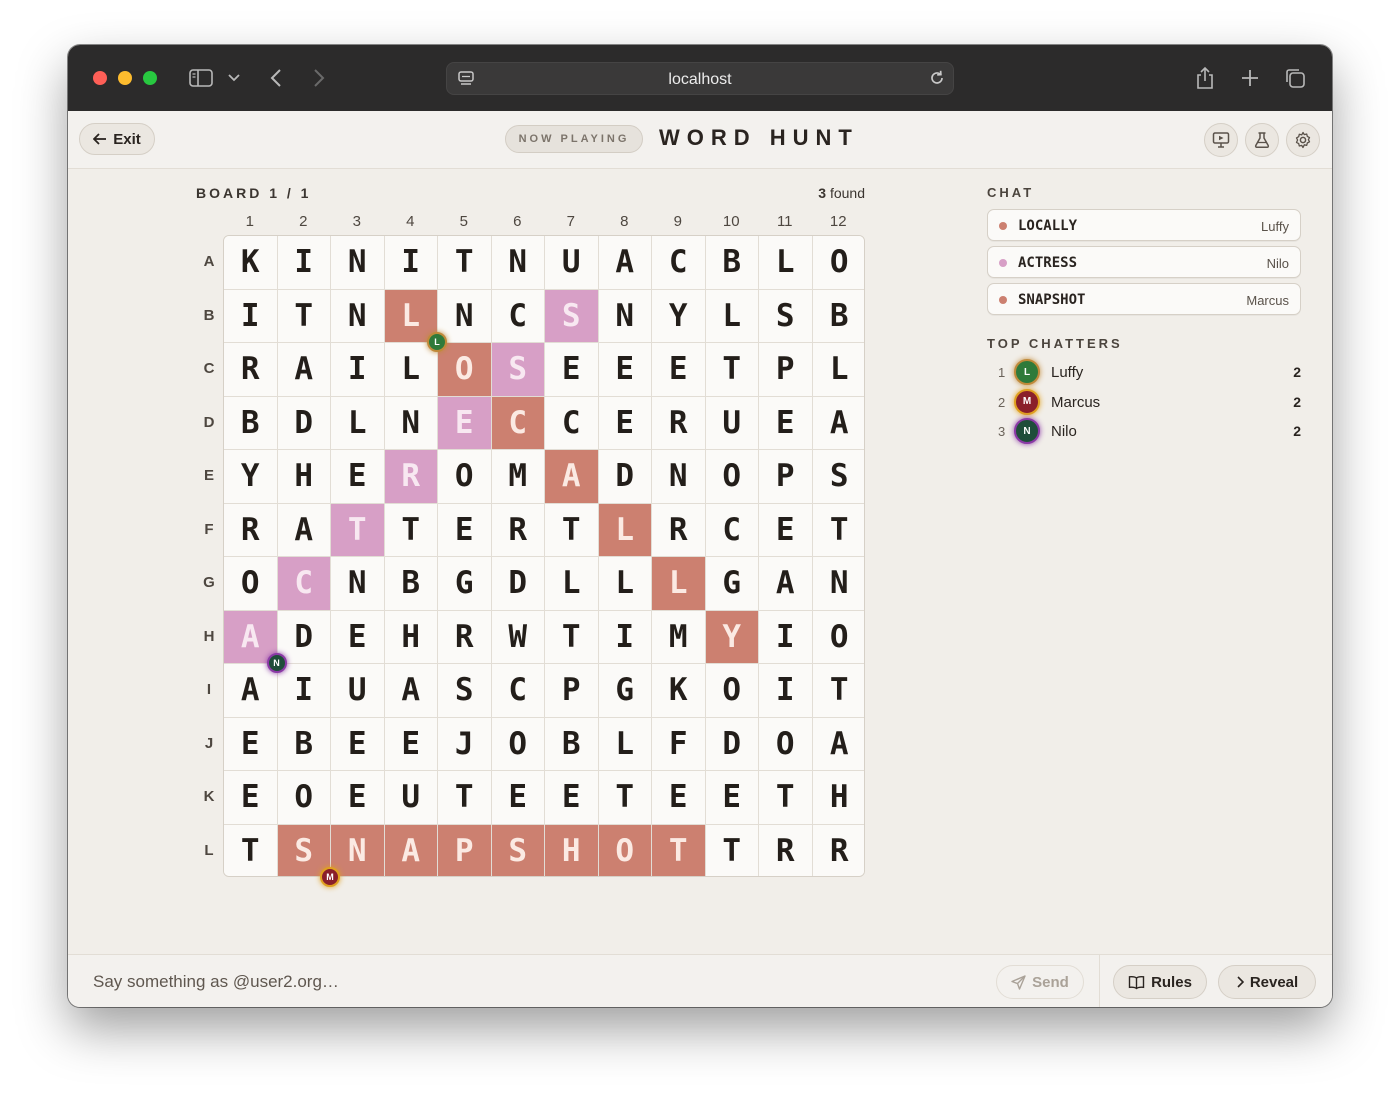 The height and width of the screenshot is (1098, 1400). I want to click on back-arrow-icon, so click(276, 78).